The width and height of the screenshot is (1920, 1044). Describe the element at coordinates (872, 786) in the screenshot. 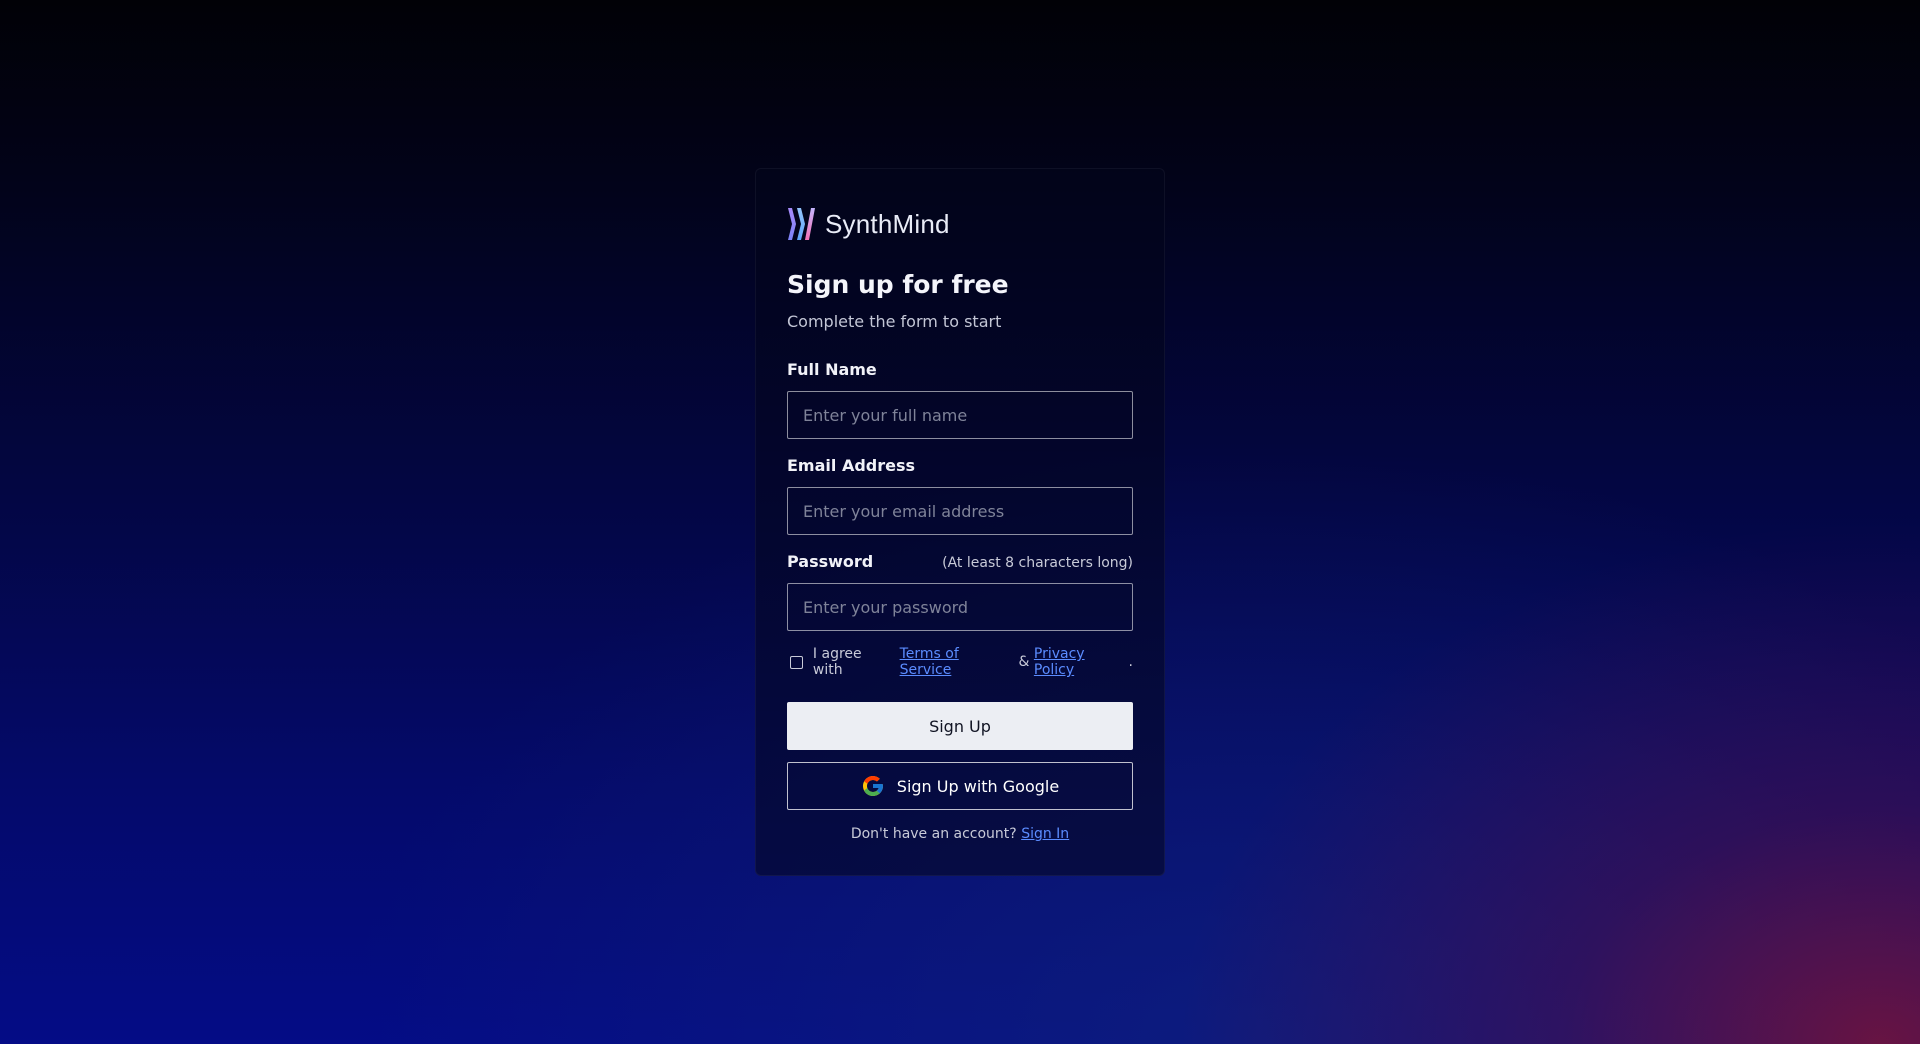

I see `google-icon` at that location.